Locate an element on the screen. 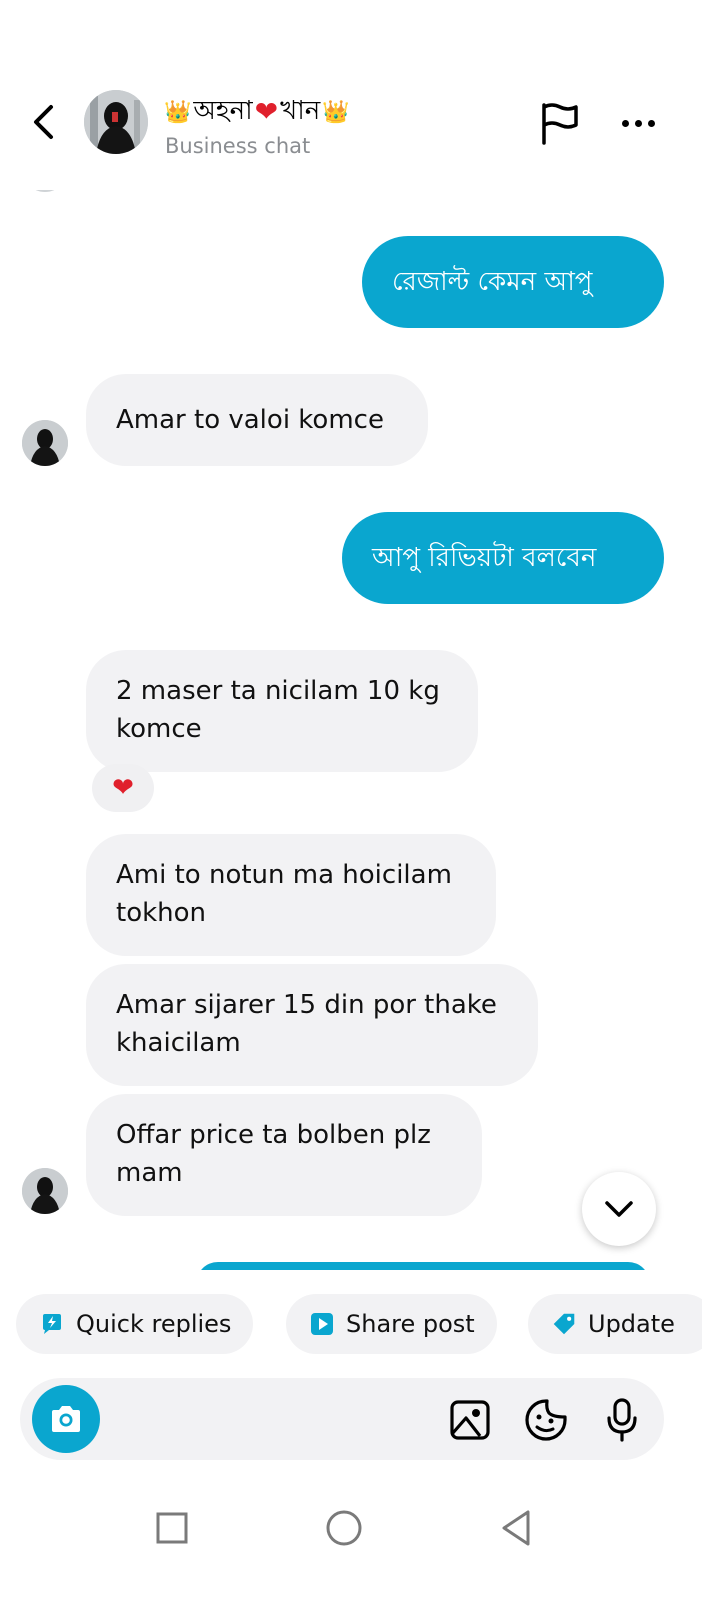  sticker-button is located at coordinates (546, 1420).